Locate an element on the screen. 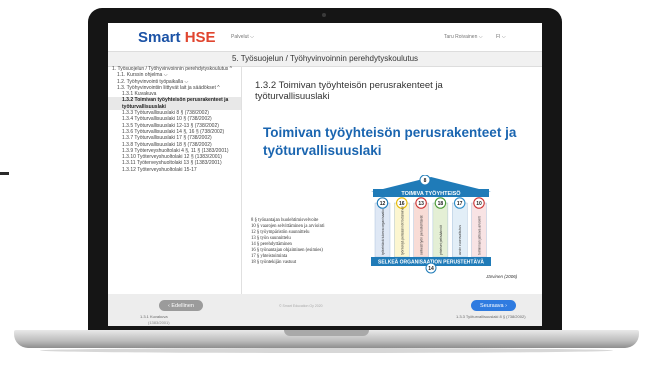  language-menu: FI ⌵ is located at coordinates (501, 37).